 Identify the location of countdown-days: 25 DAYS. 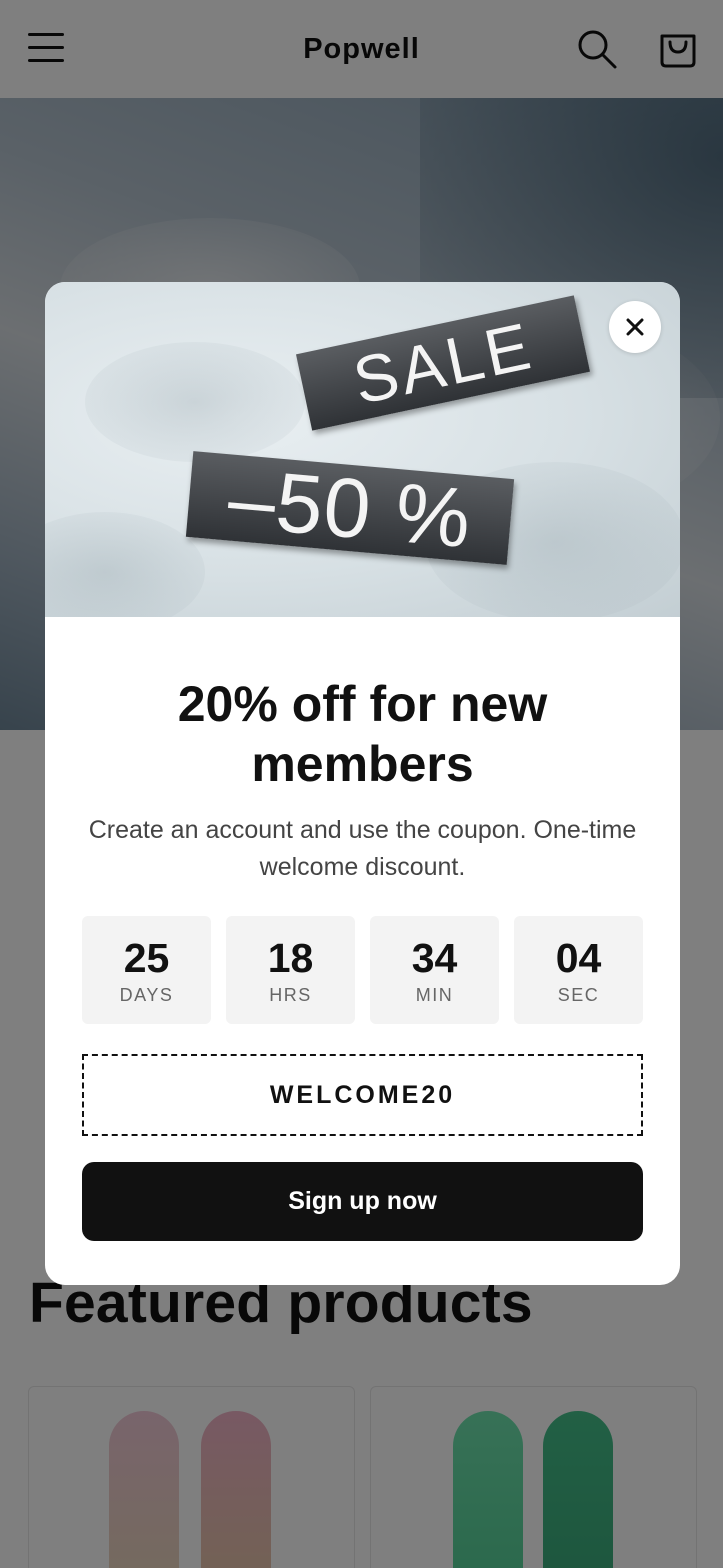
(146, 970).